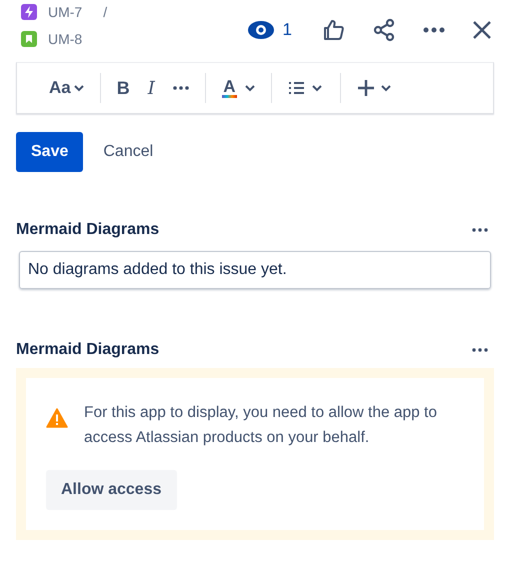  What do you see at coordinates (238, 88) in the screenshot?
I see `text-color-button: A` at bounding box center [238, 88].